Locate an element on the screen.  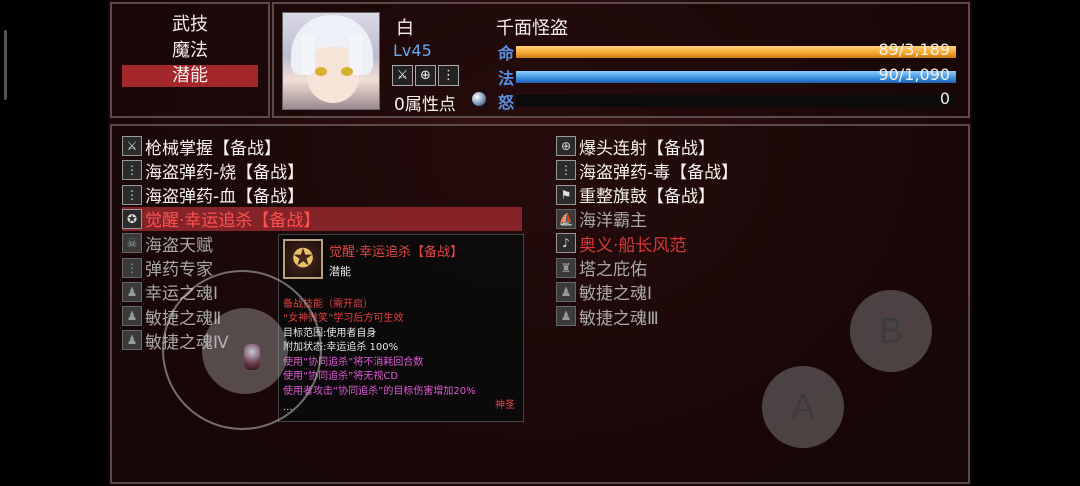
skill-item: ⚑ 重整旗鼓【备战】 is located at coordinates (635, 195).